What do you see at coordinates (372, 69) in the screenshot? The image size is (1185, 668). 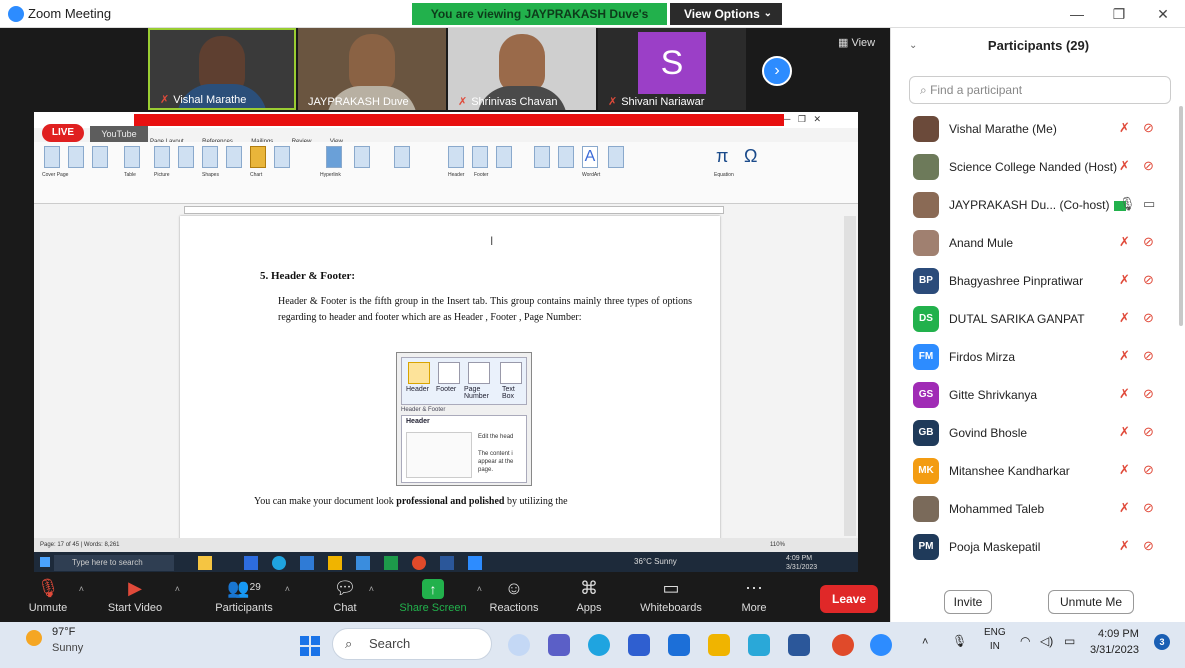 I see `video-thumbnail: JAYPRAKASH Duve` at bounding box center [372, 69].